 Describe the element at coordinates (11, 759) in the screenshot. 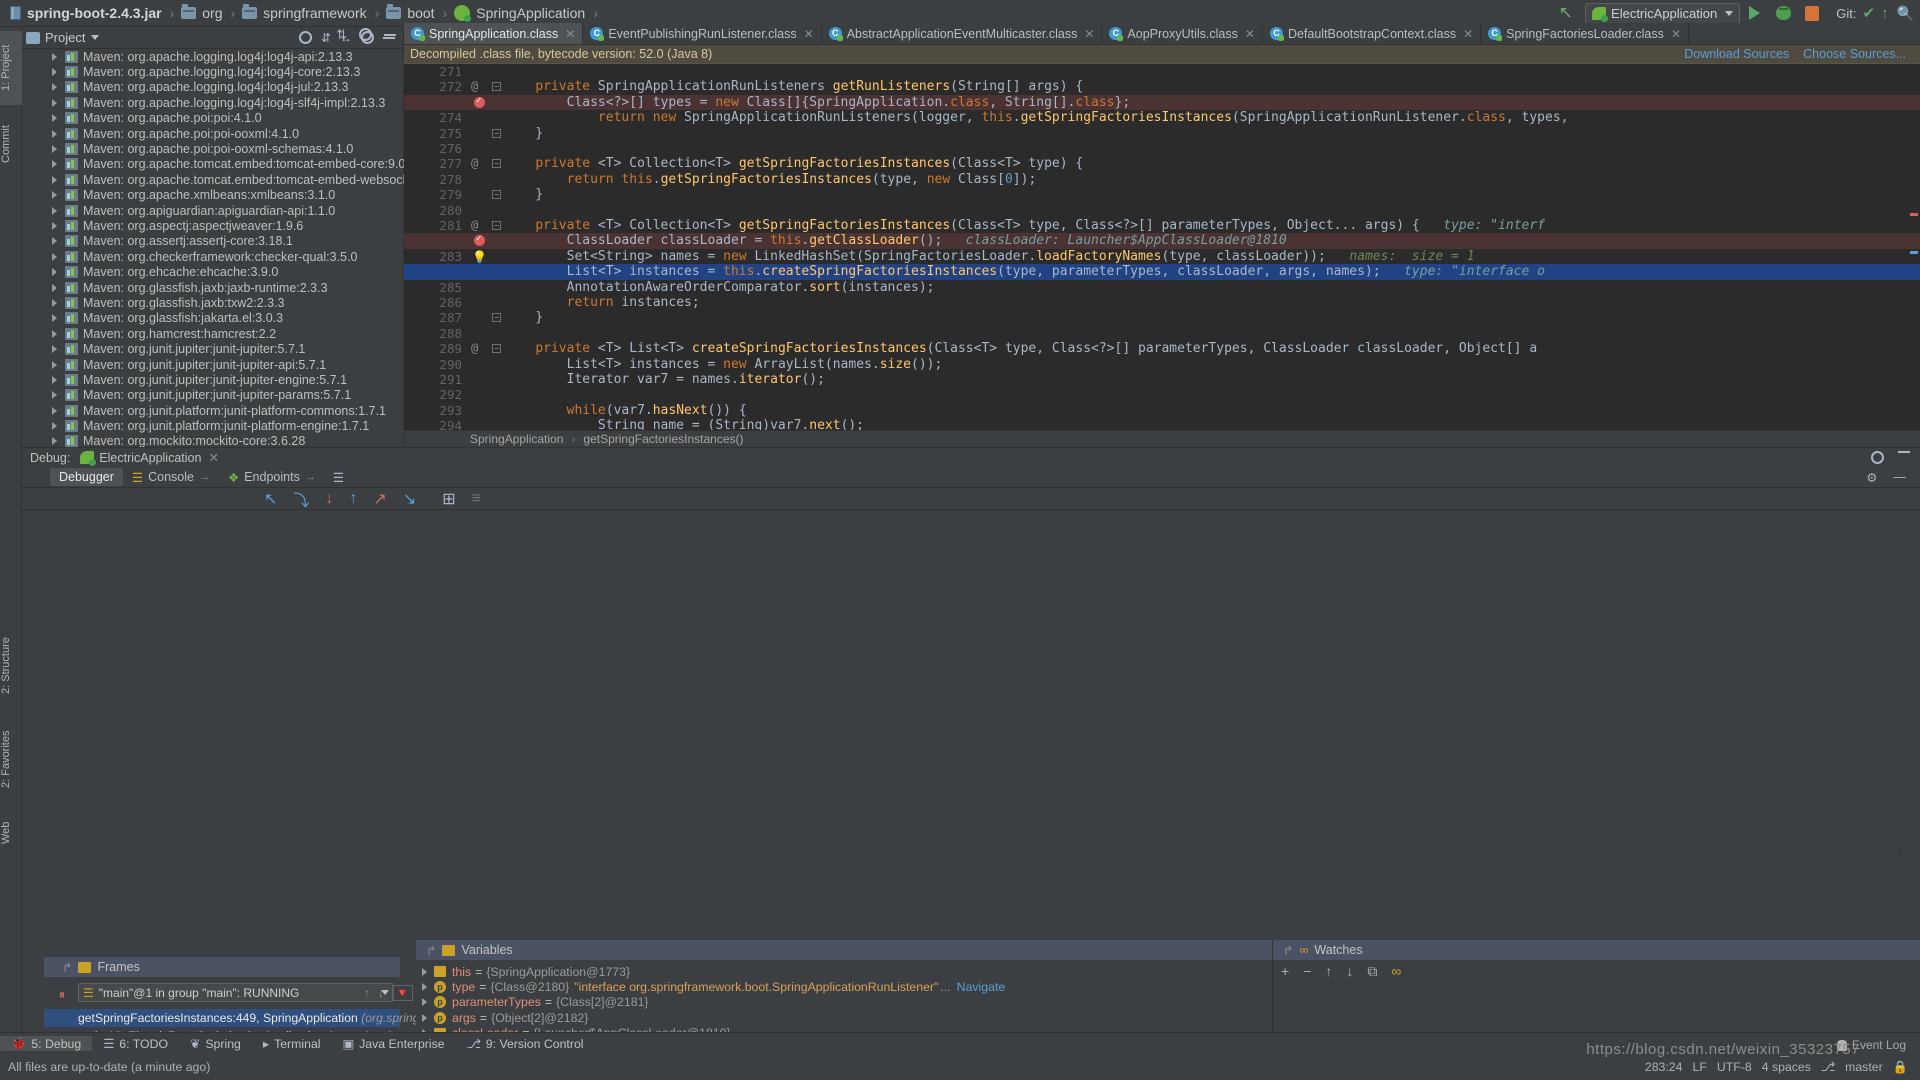

I see `sidebar-item-favorites: 2: Favorites` at that location.